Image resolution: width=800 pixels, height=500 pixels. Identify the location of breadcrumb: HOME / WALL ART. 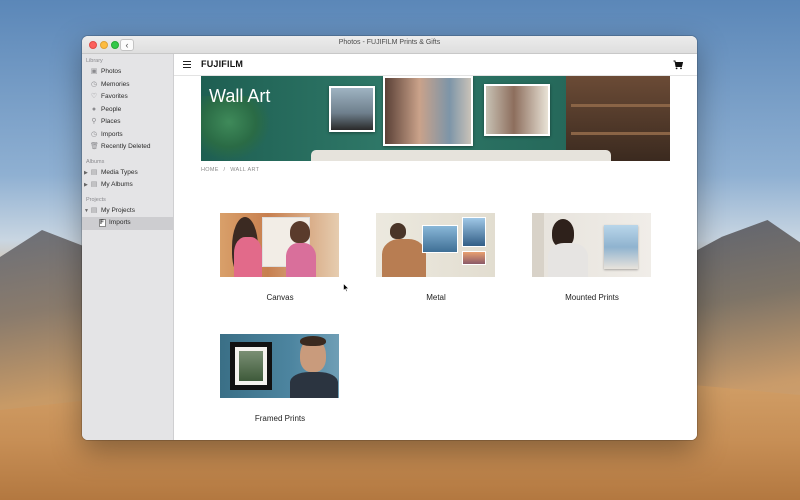
(230, 170).